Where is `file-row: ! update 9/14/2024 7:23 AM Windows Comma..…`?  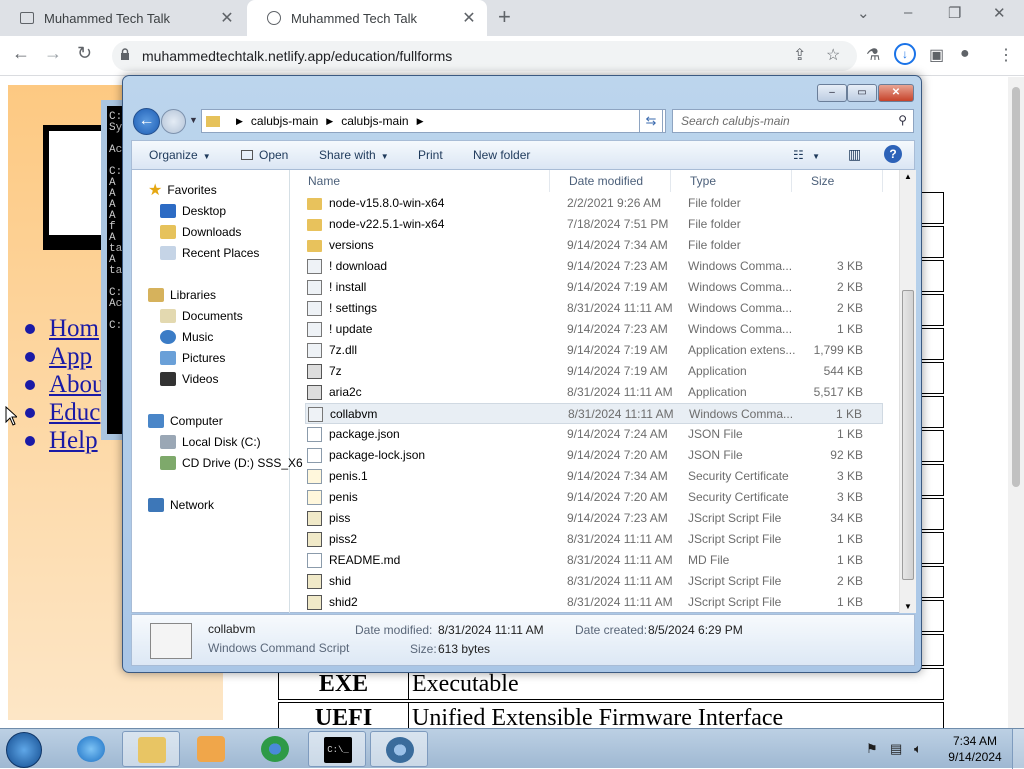 file-row: ! update 9/14/2024 7:23 AM Windows Comma..… is located at coordinates (594, 329).